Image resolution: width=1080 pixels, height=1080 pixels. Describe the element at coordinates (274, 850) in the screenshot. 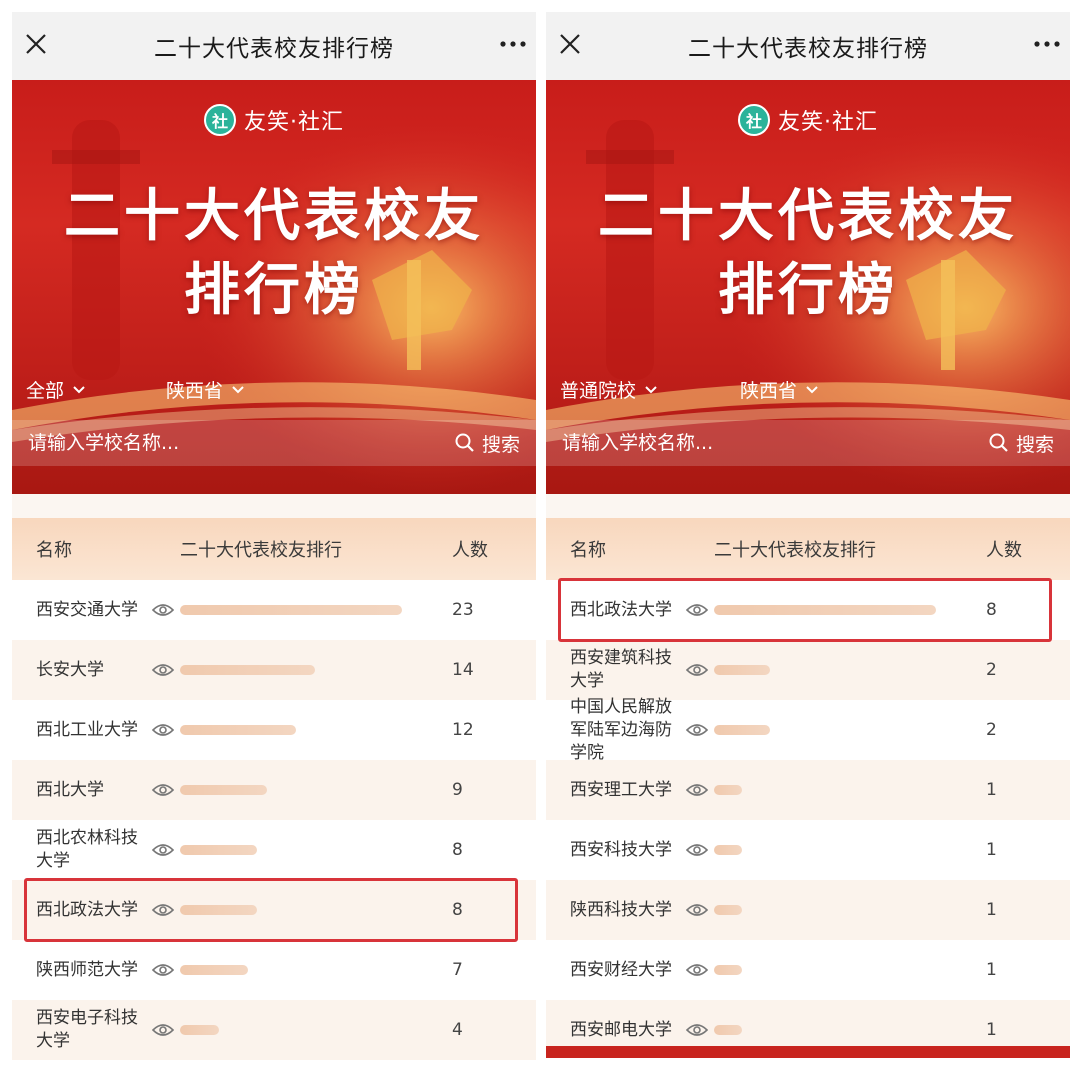

I see `table-row: 西北农林科技大学 8` at that location.